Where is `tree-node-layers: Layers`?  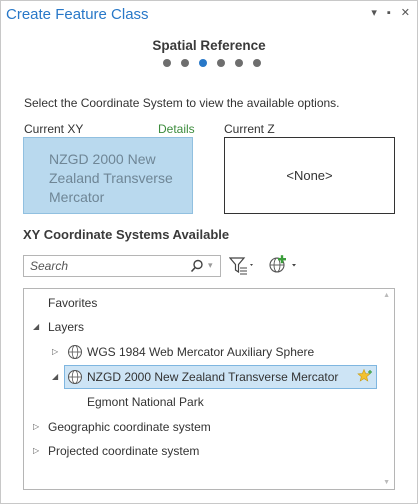
tree-node-layers: Layers is located at coordinates (66, 327).